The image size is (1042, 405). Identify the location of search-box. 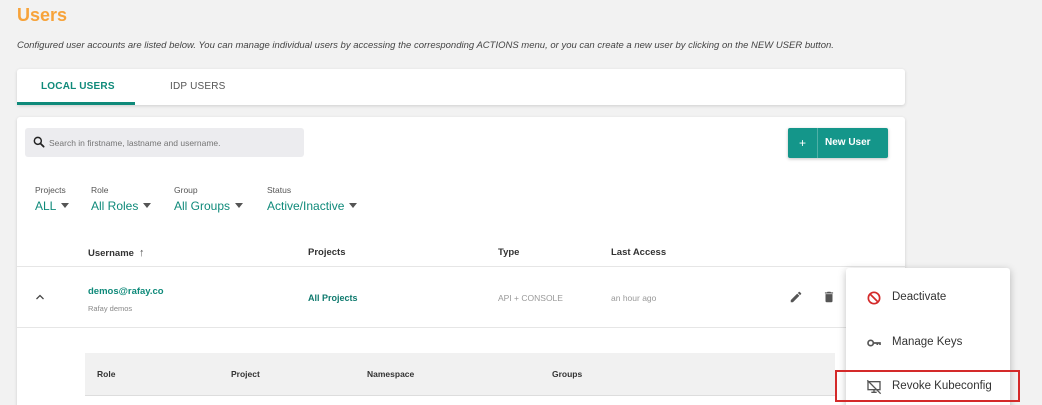
(164, 142).